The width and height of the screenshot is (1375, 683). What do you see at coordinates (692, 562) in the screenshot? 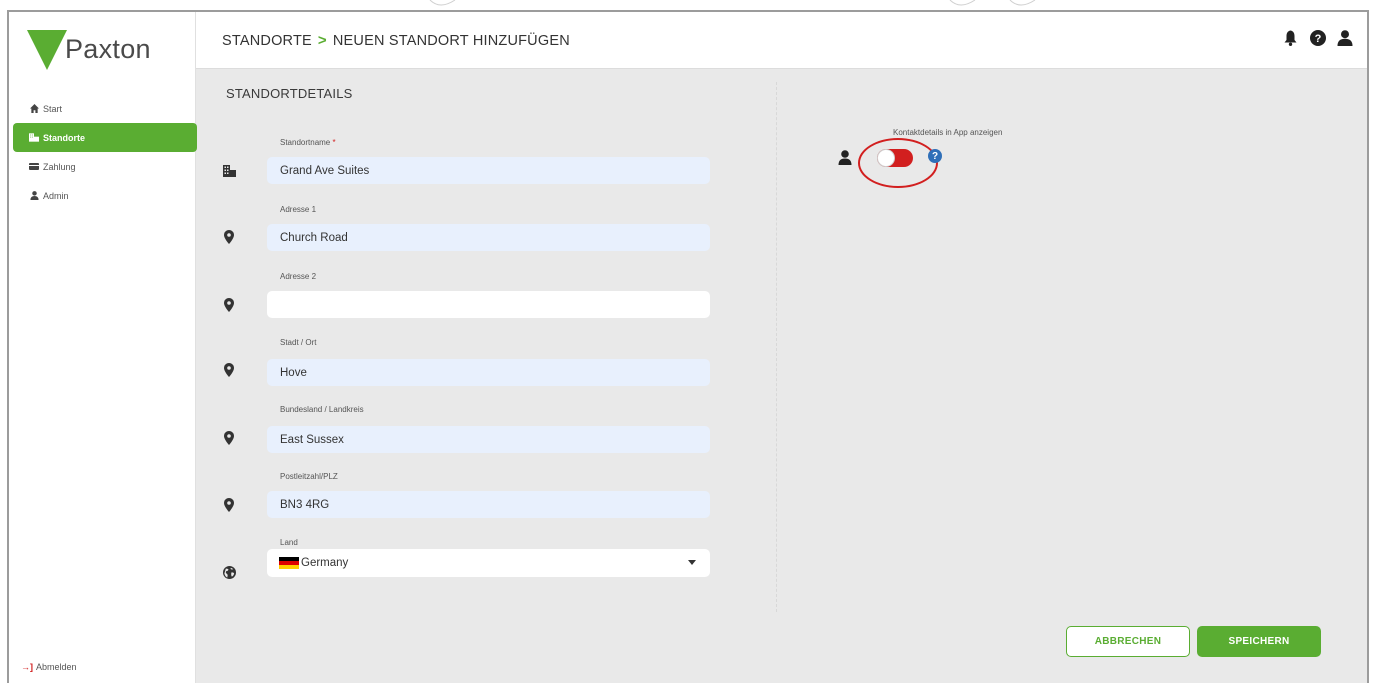
I see `caret-down-icon` at bounding box center [692, 562].